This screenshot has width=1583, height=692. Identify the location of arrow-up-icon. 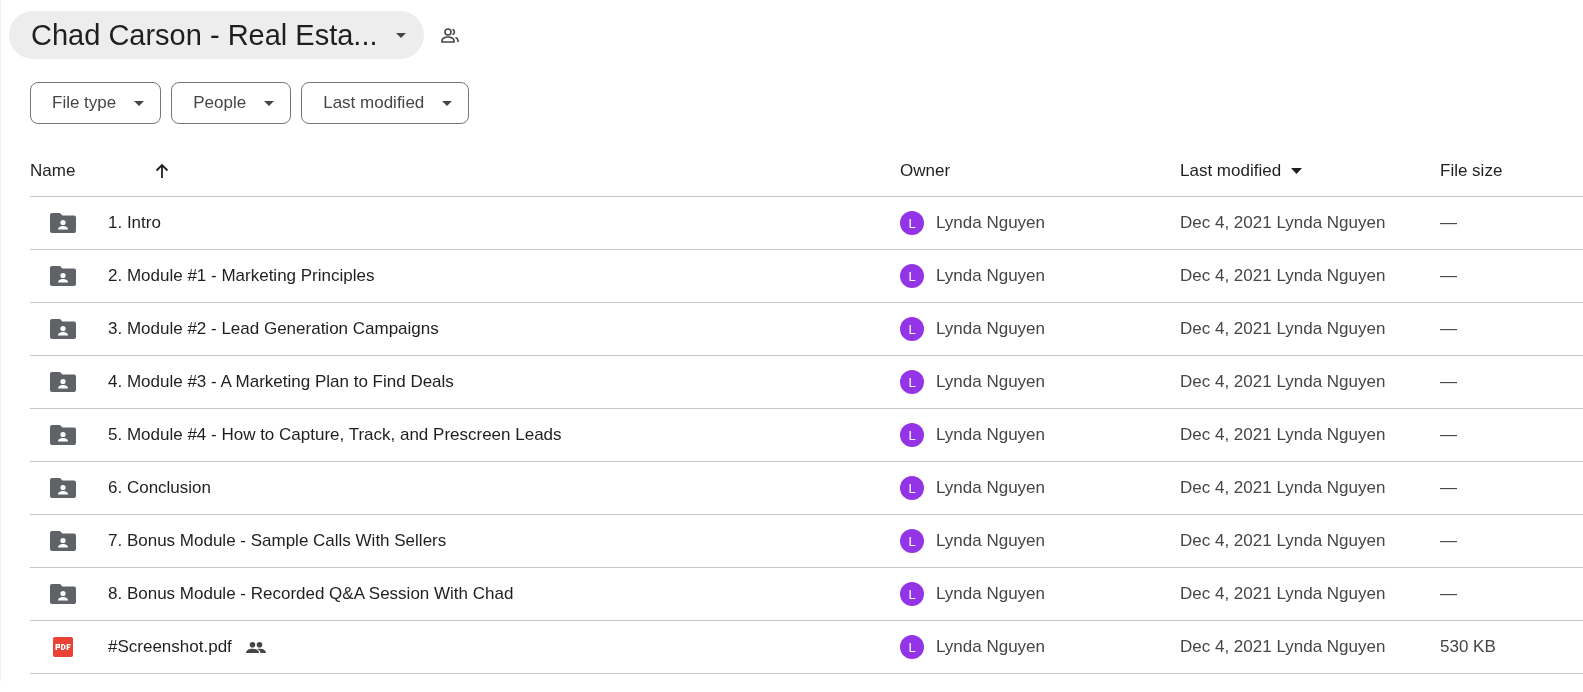
(162, 170).